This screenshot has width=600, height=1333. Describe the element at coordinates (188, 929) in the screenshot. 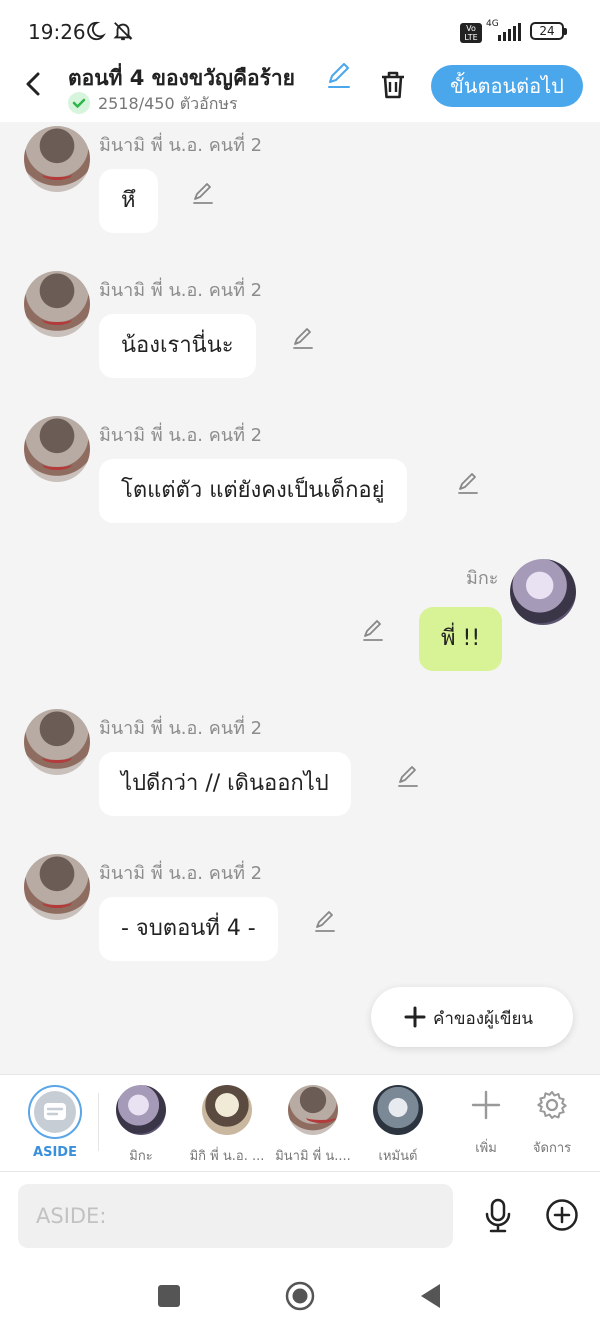

I see `message-bubble: - จบตอนที่ 4 -` at that location.